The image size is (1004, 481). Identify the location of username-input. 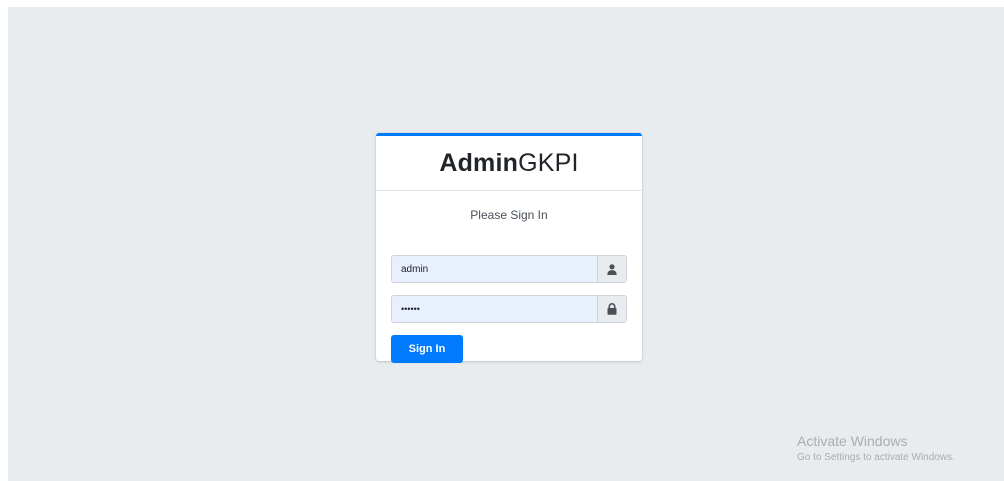
(494, 269).